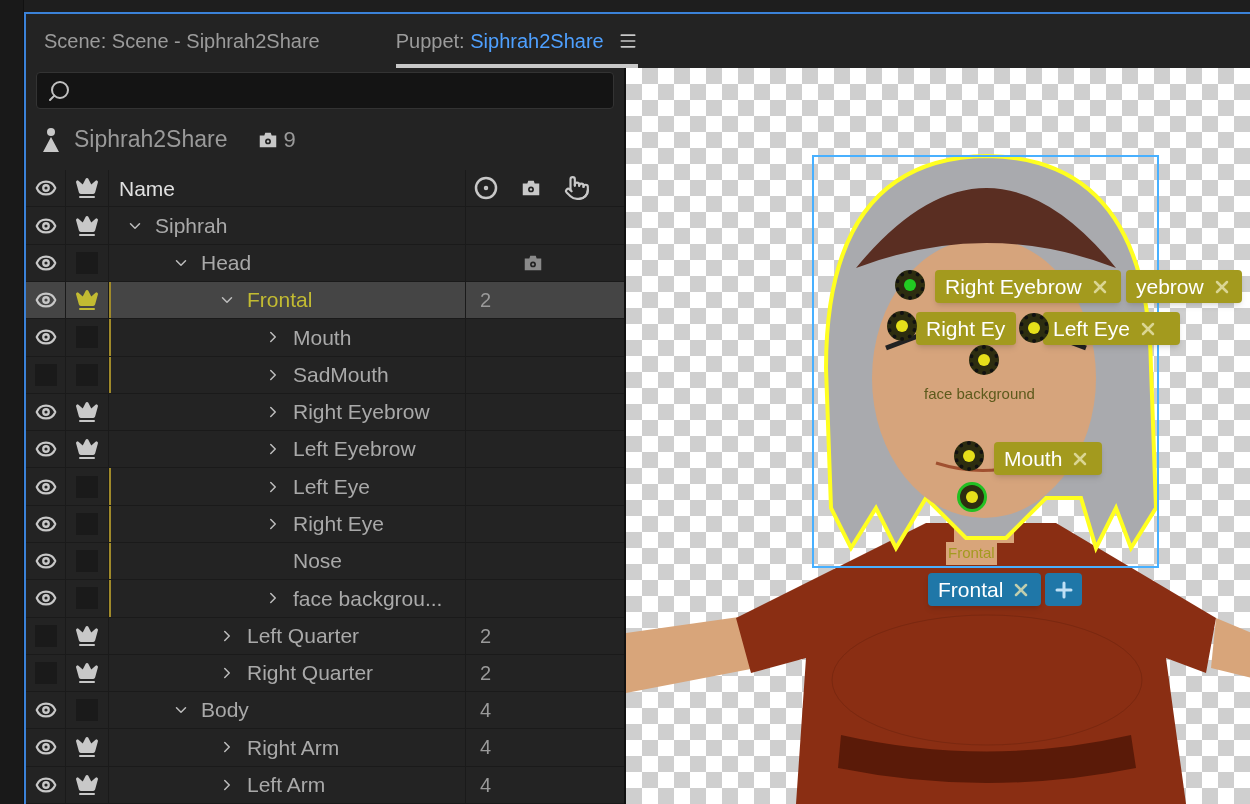 Image resolution: width=1250 pixels, height=804 pixels. Describe the element at coordinates (147, 188) in the screenshot. I see `column-header: Name` at that location.